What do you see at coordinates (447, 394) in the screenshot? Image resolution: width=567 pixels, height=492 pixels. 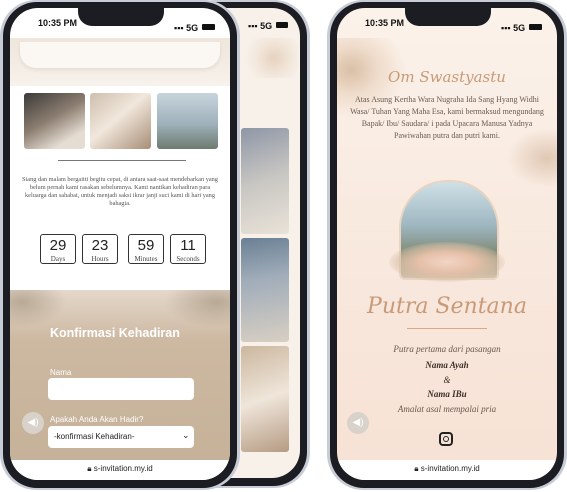 I see `mother-name: Nama IBu` at bounding box center [447, 394].